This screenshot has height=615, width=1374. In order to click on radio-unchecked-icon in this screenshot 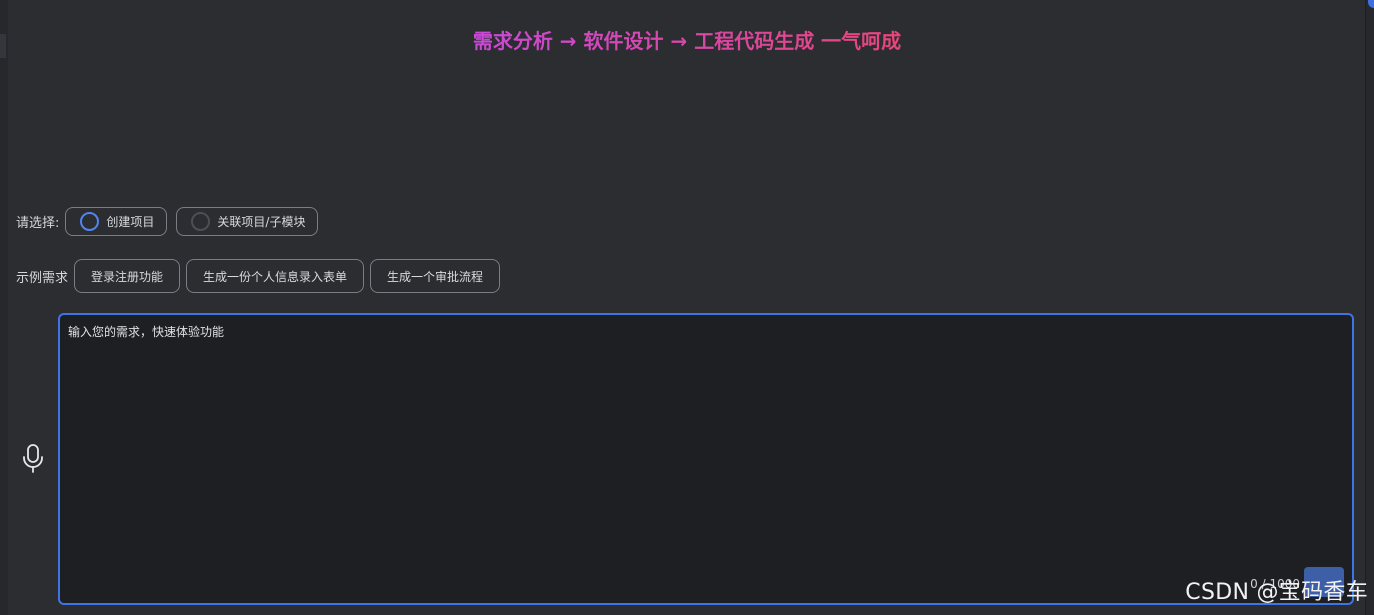, I will do `click(201, 221)`.